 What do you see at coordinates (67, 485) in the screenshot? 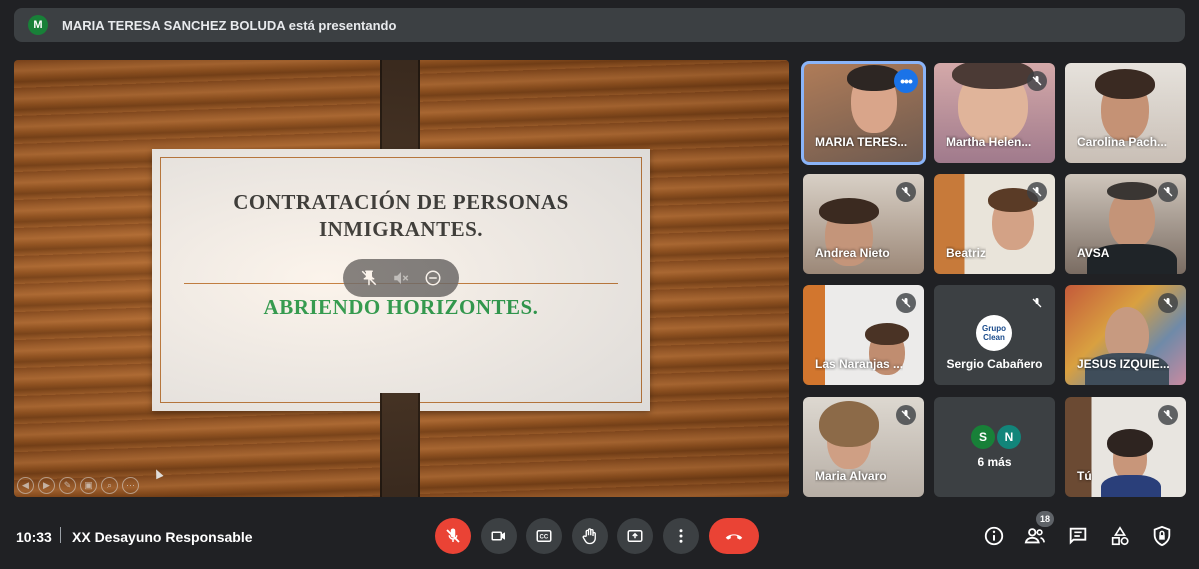
I see `pen-icon: ✎` at bounding box center [67, 485].